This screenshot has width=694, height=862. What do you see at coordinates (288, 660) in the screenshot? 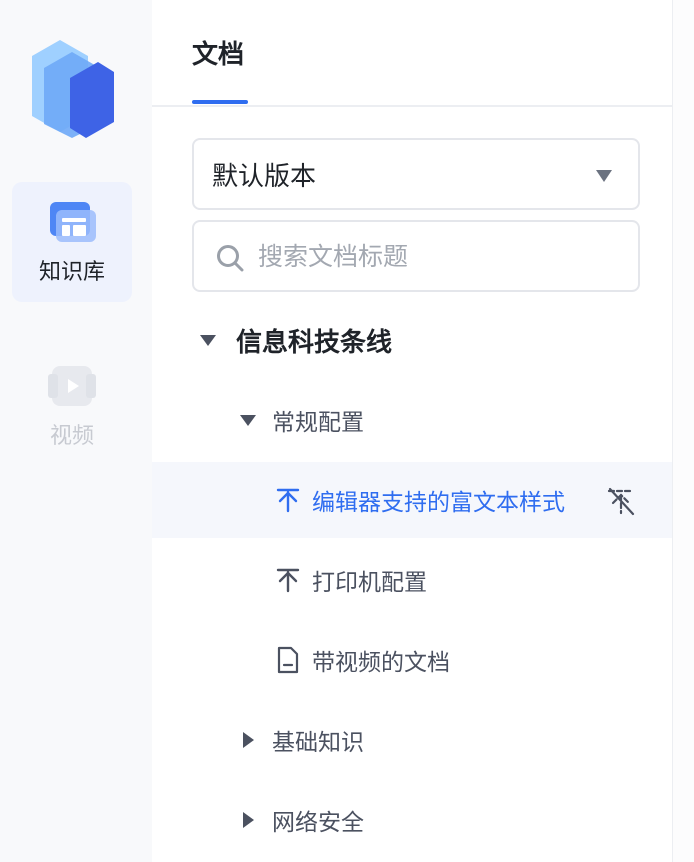
I see `document-icon` at bounding box center [288, 660].